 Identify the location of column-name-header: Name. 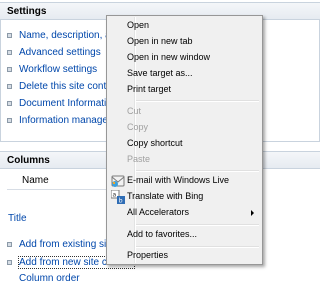
(35, 180).